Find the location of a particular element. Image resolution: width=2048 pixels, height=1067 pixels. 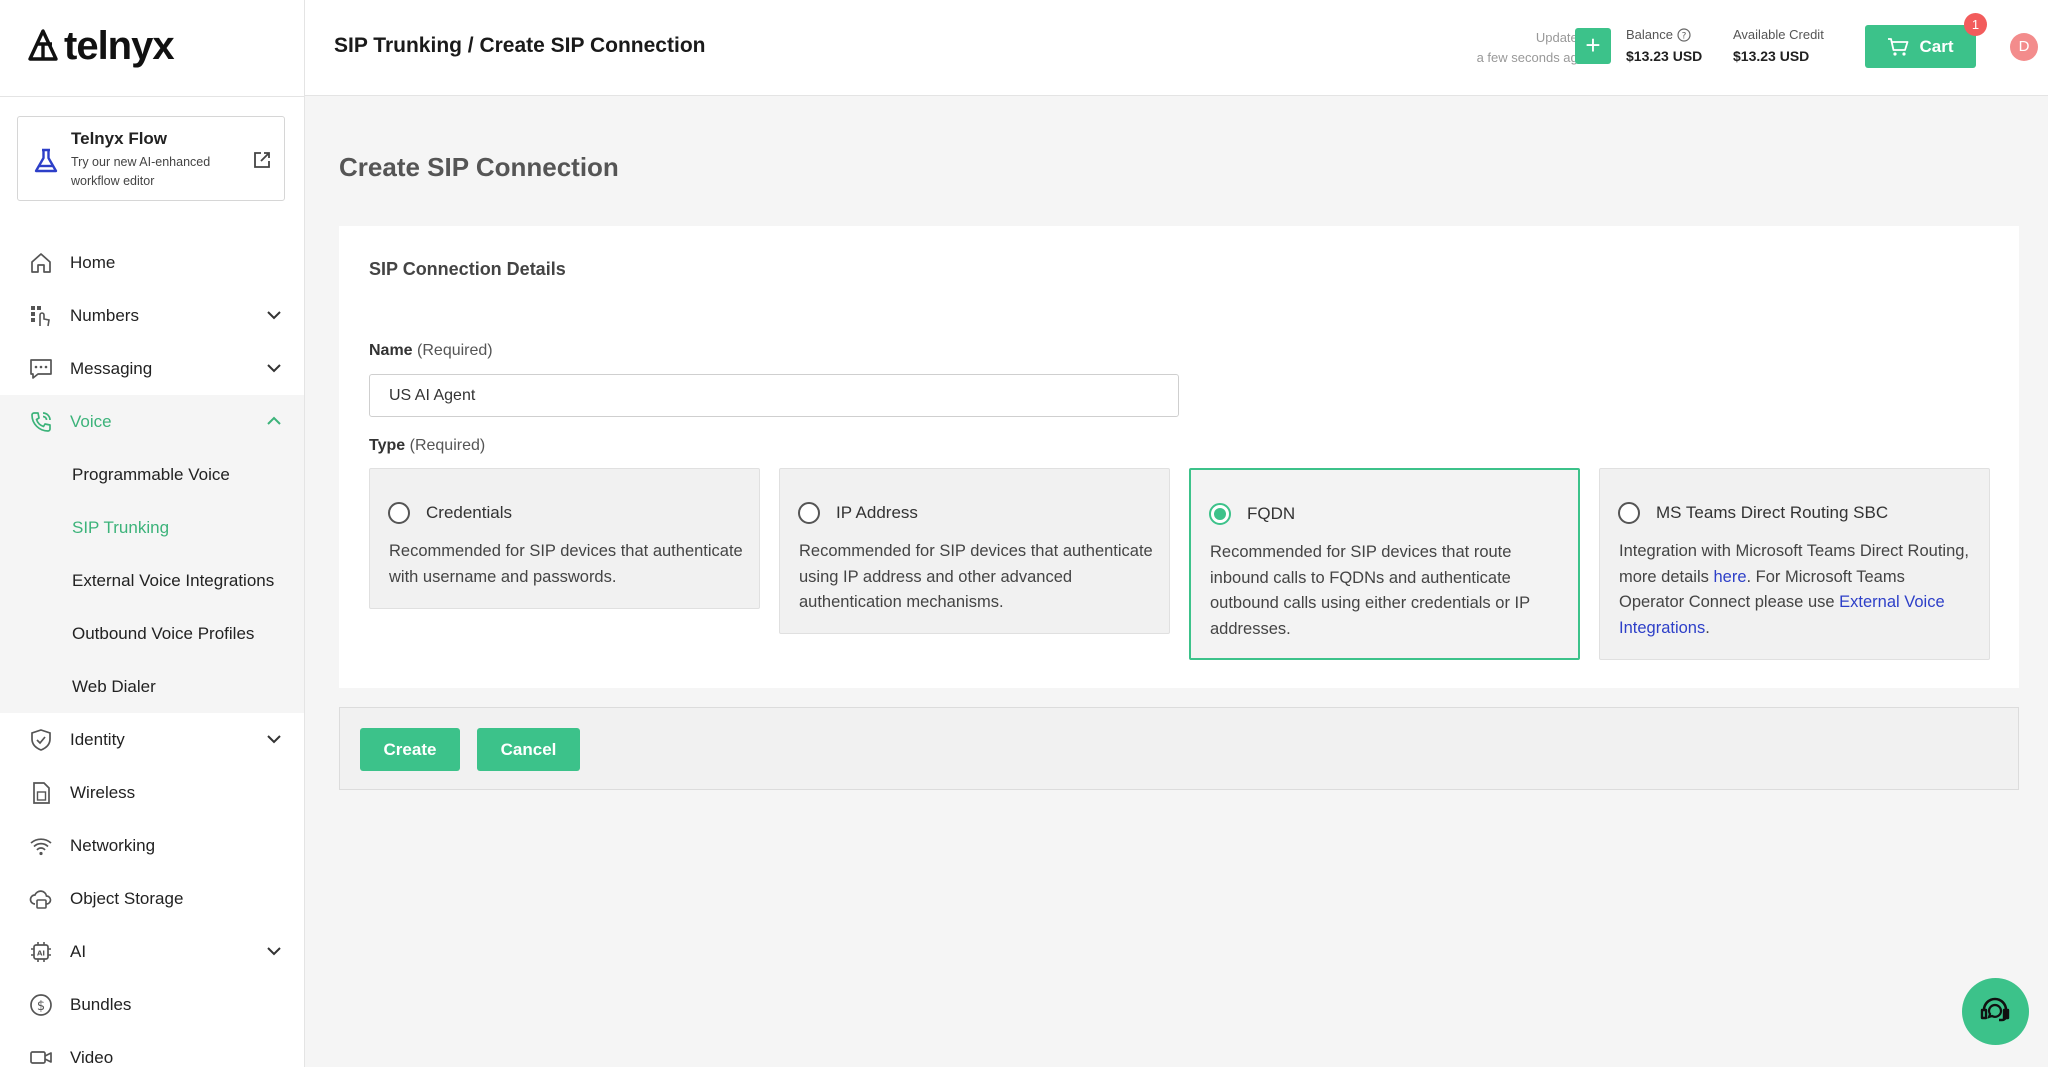

sidebar-item-label: Home is located at coordinates (93, 262).